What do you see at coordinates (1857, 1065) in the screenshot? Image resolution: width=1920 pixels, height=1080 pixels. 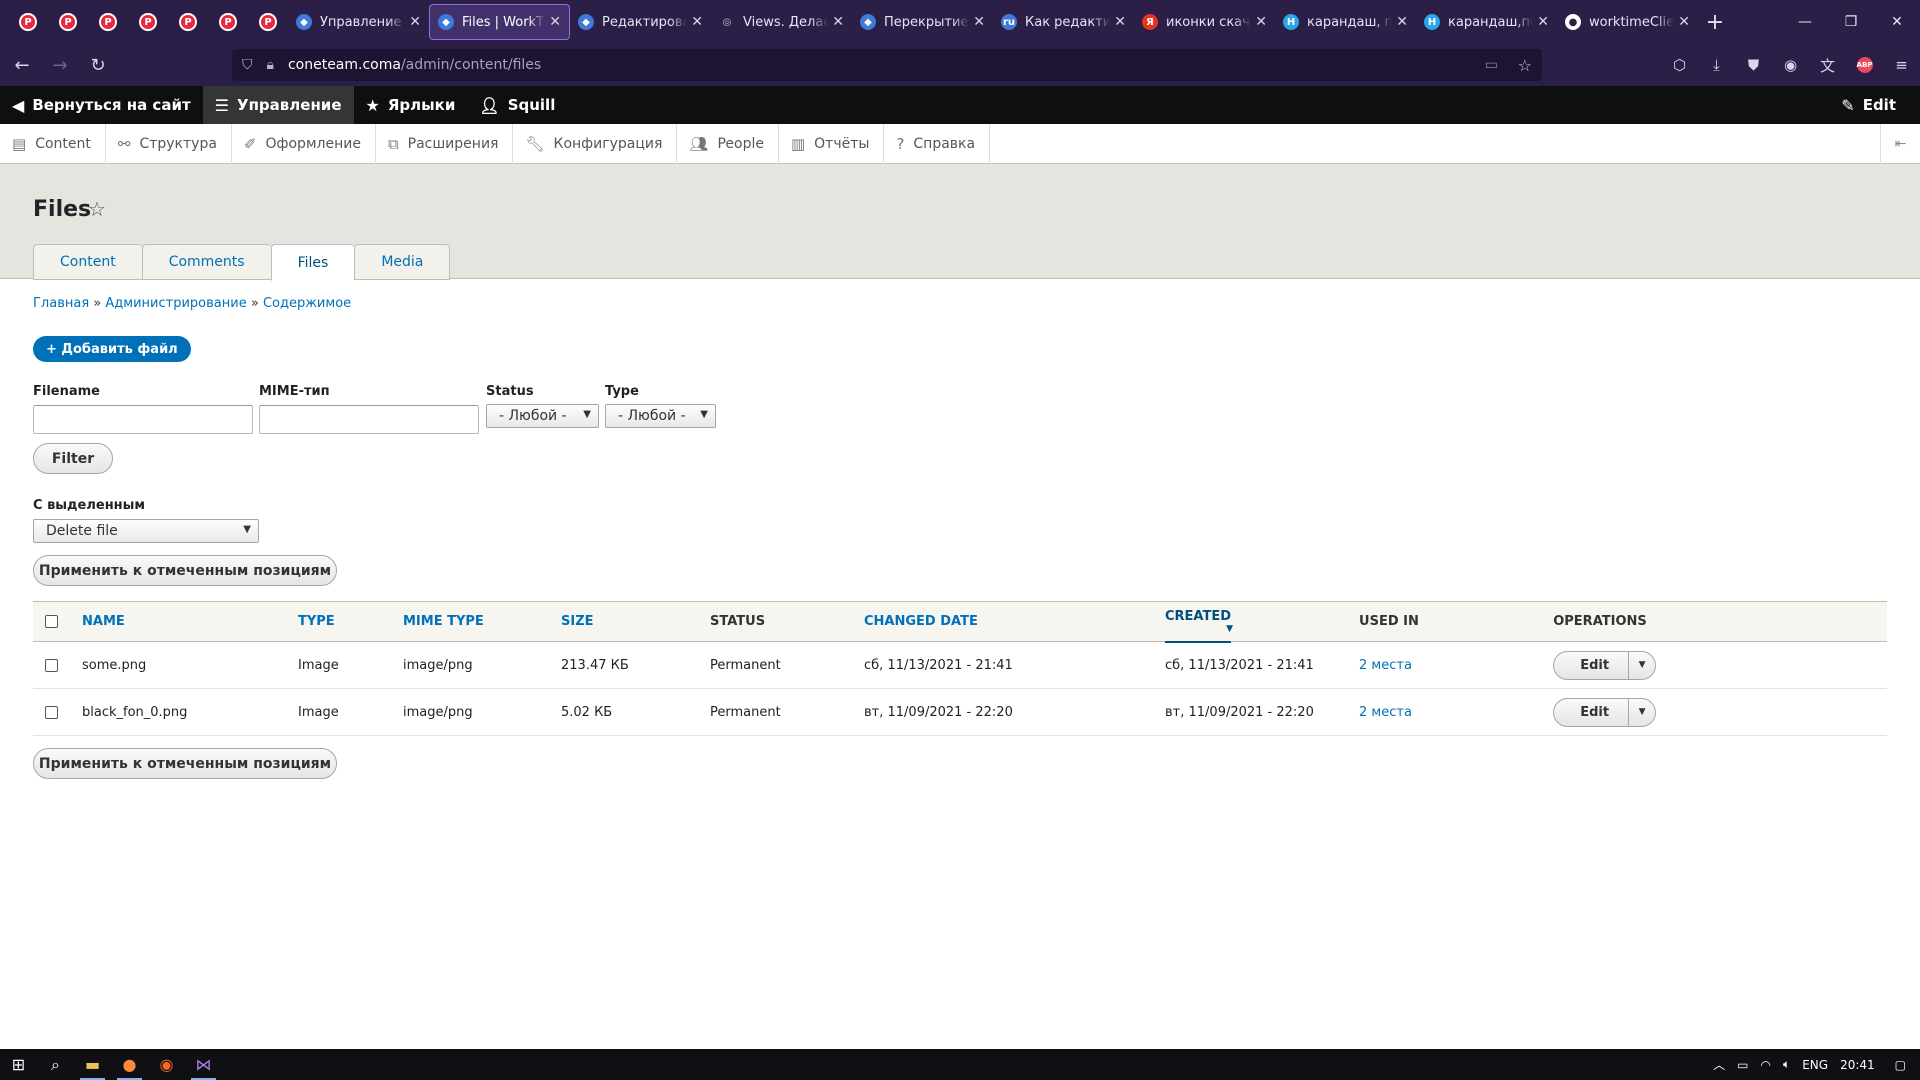 I see `clock: 20:41` at bounding box center [1857, 1065].